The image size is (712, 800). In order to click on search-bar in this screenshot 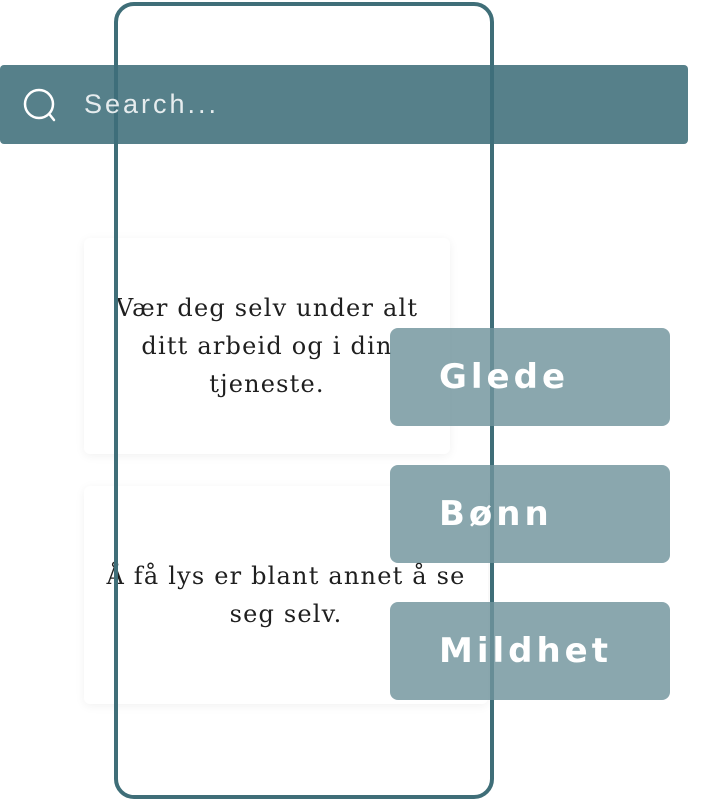, I will do `click(344, 104)`.